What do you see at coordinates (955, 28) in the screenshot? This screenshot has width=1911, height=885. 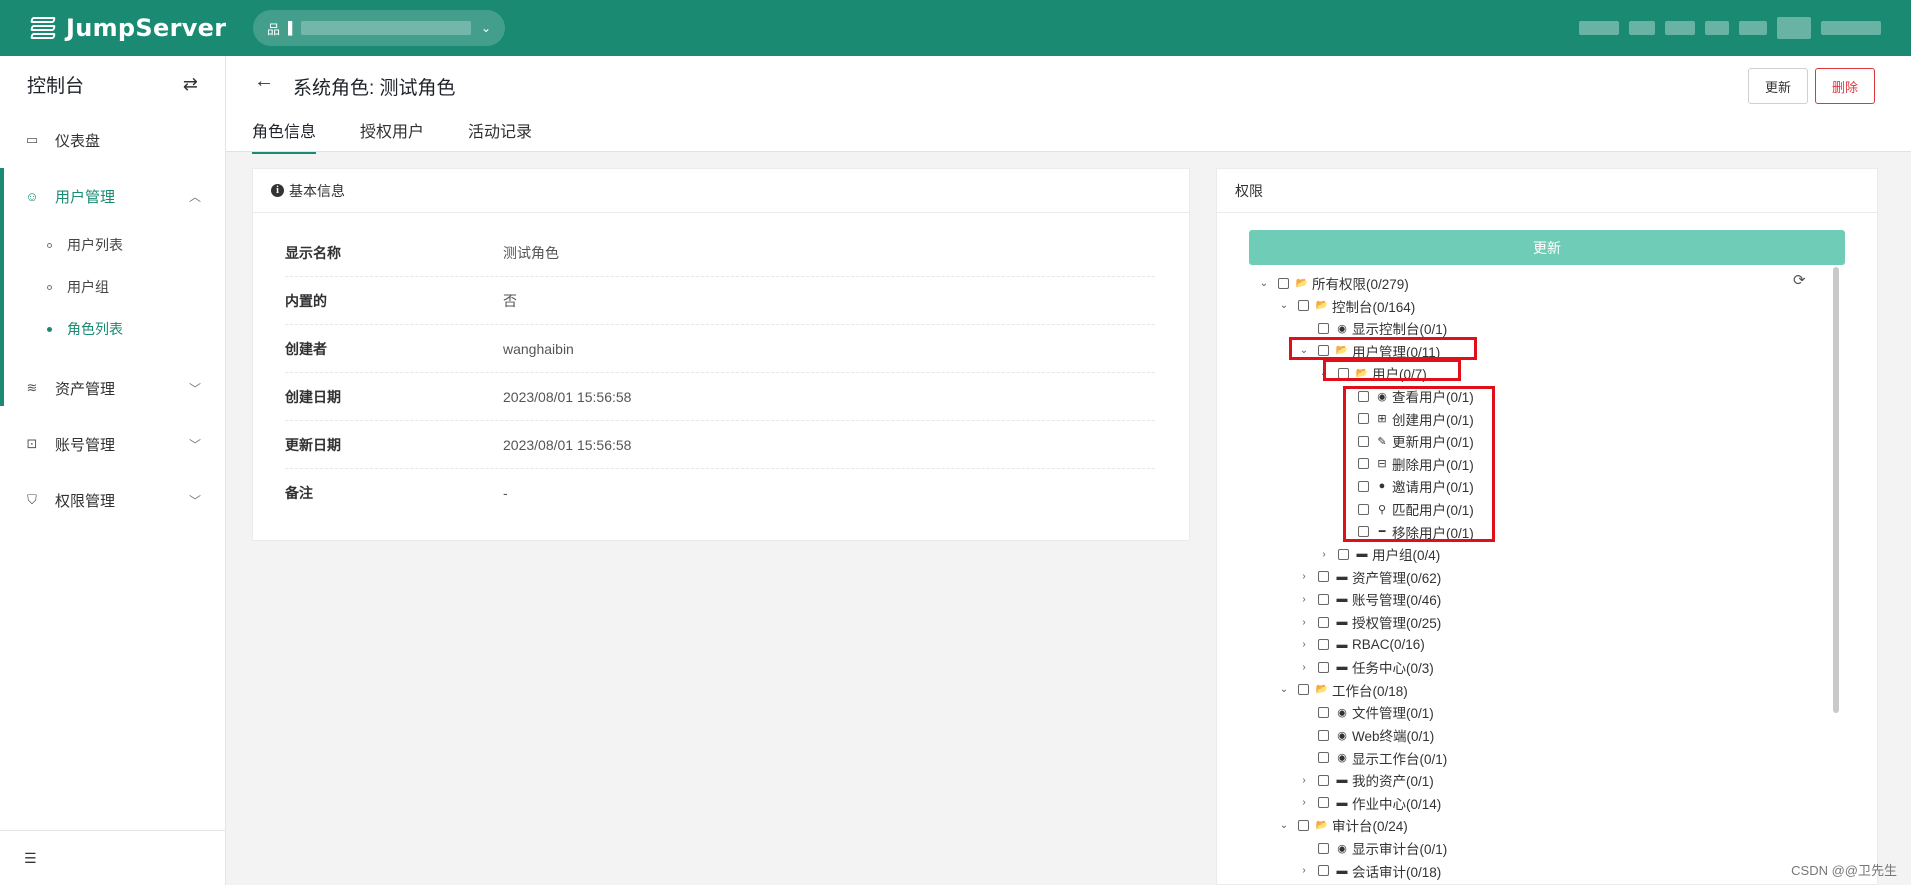 I see `top-bar: JumpServer 品 ▌ ⌄` at bounding box center [955, 28].